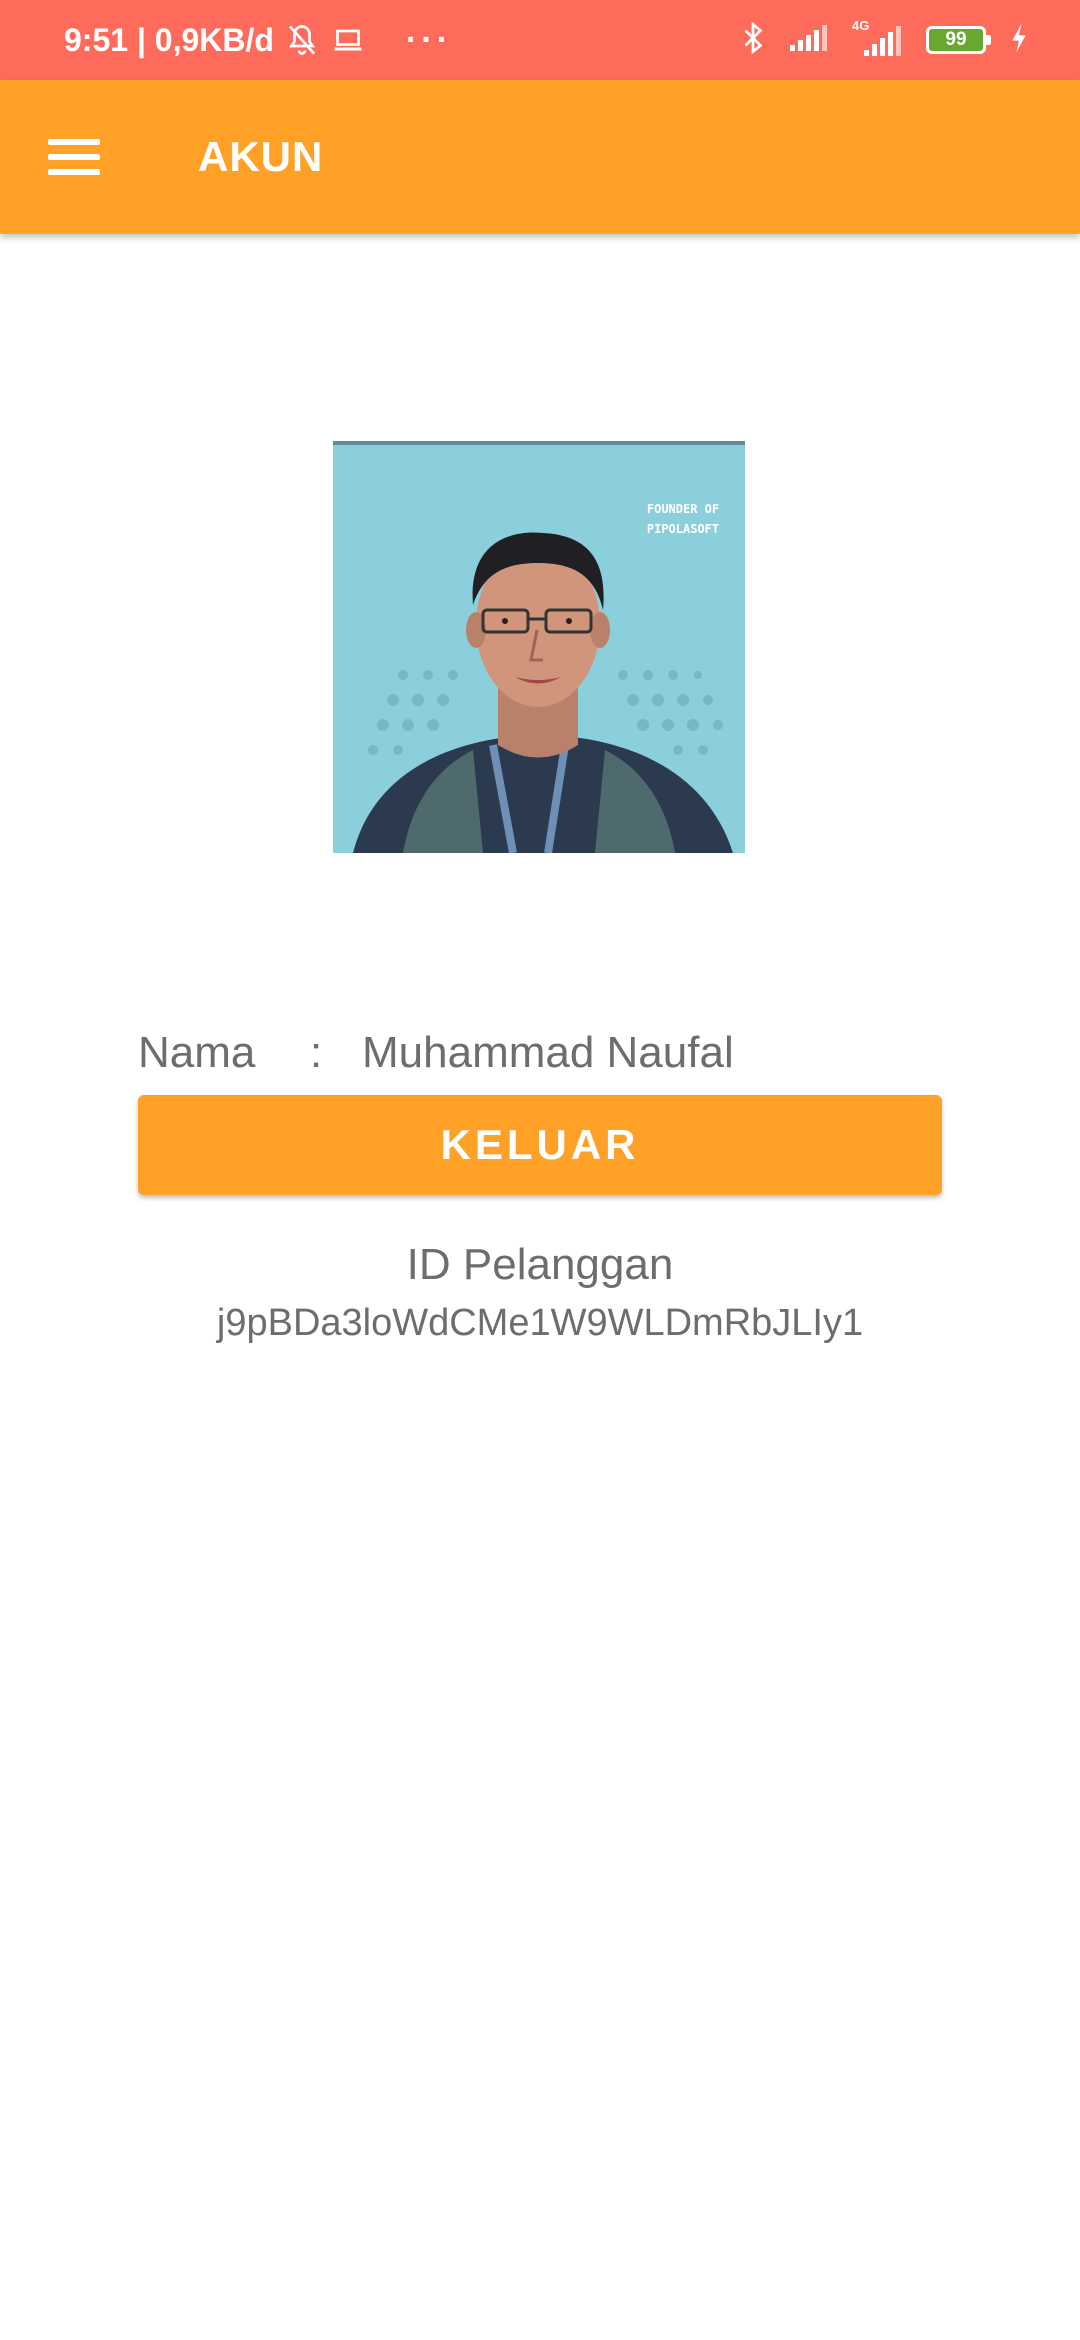 The image size is (1080, 2340). I want to click on laptop-icon, so click(348, 40).